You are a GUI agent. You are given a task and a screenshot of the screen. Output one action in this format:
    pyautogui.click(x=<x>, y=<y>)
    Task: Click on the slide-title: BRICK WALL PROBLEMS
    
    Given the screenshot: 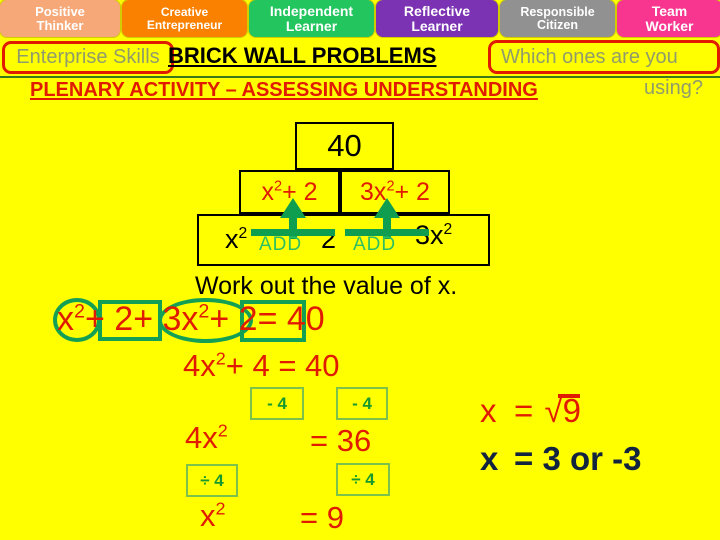 What is the action you would take?
    pyautogui.click(x=302, y=55)
    